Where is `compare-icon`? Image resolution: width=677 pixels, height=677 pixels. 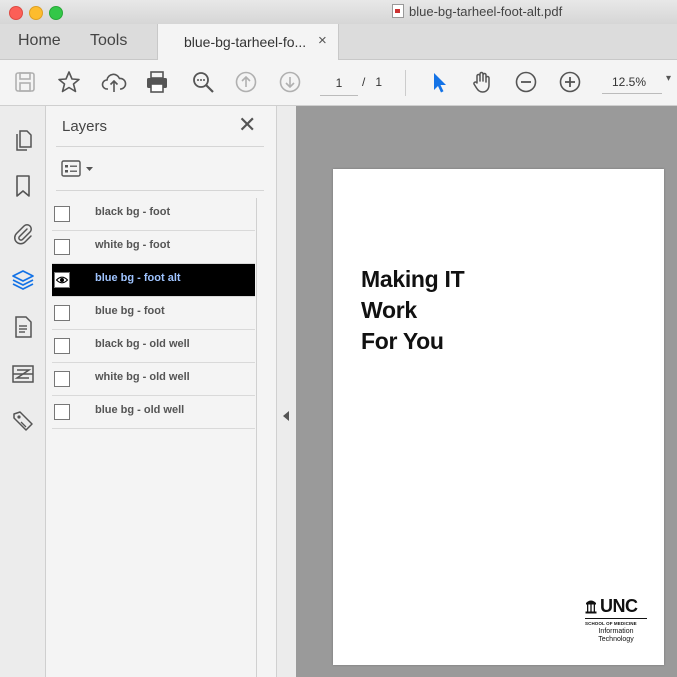 compare-icon is located at coordinates (23, 374).